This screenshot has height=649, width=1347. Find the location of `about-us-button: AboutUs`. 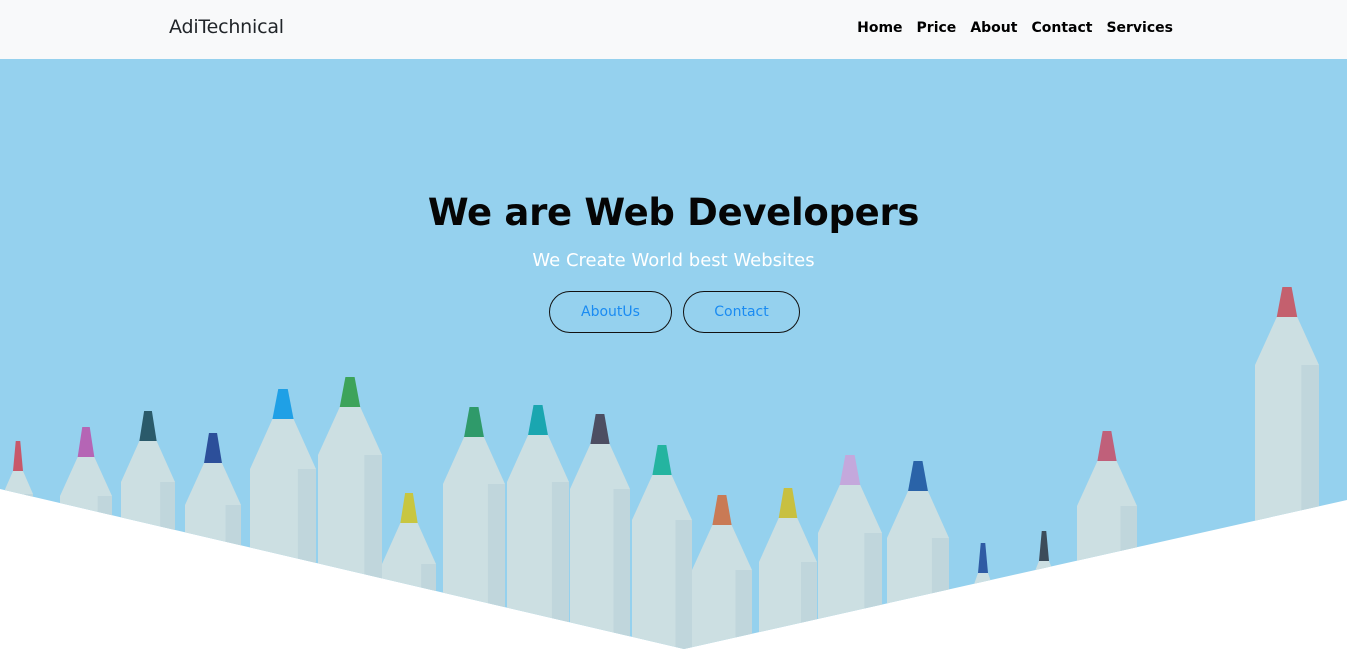

about-us-button: AboutUs is located at coordinates (610, 312).